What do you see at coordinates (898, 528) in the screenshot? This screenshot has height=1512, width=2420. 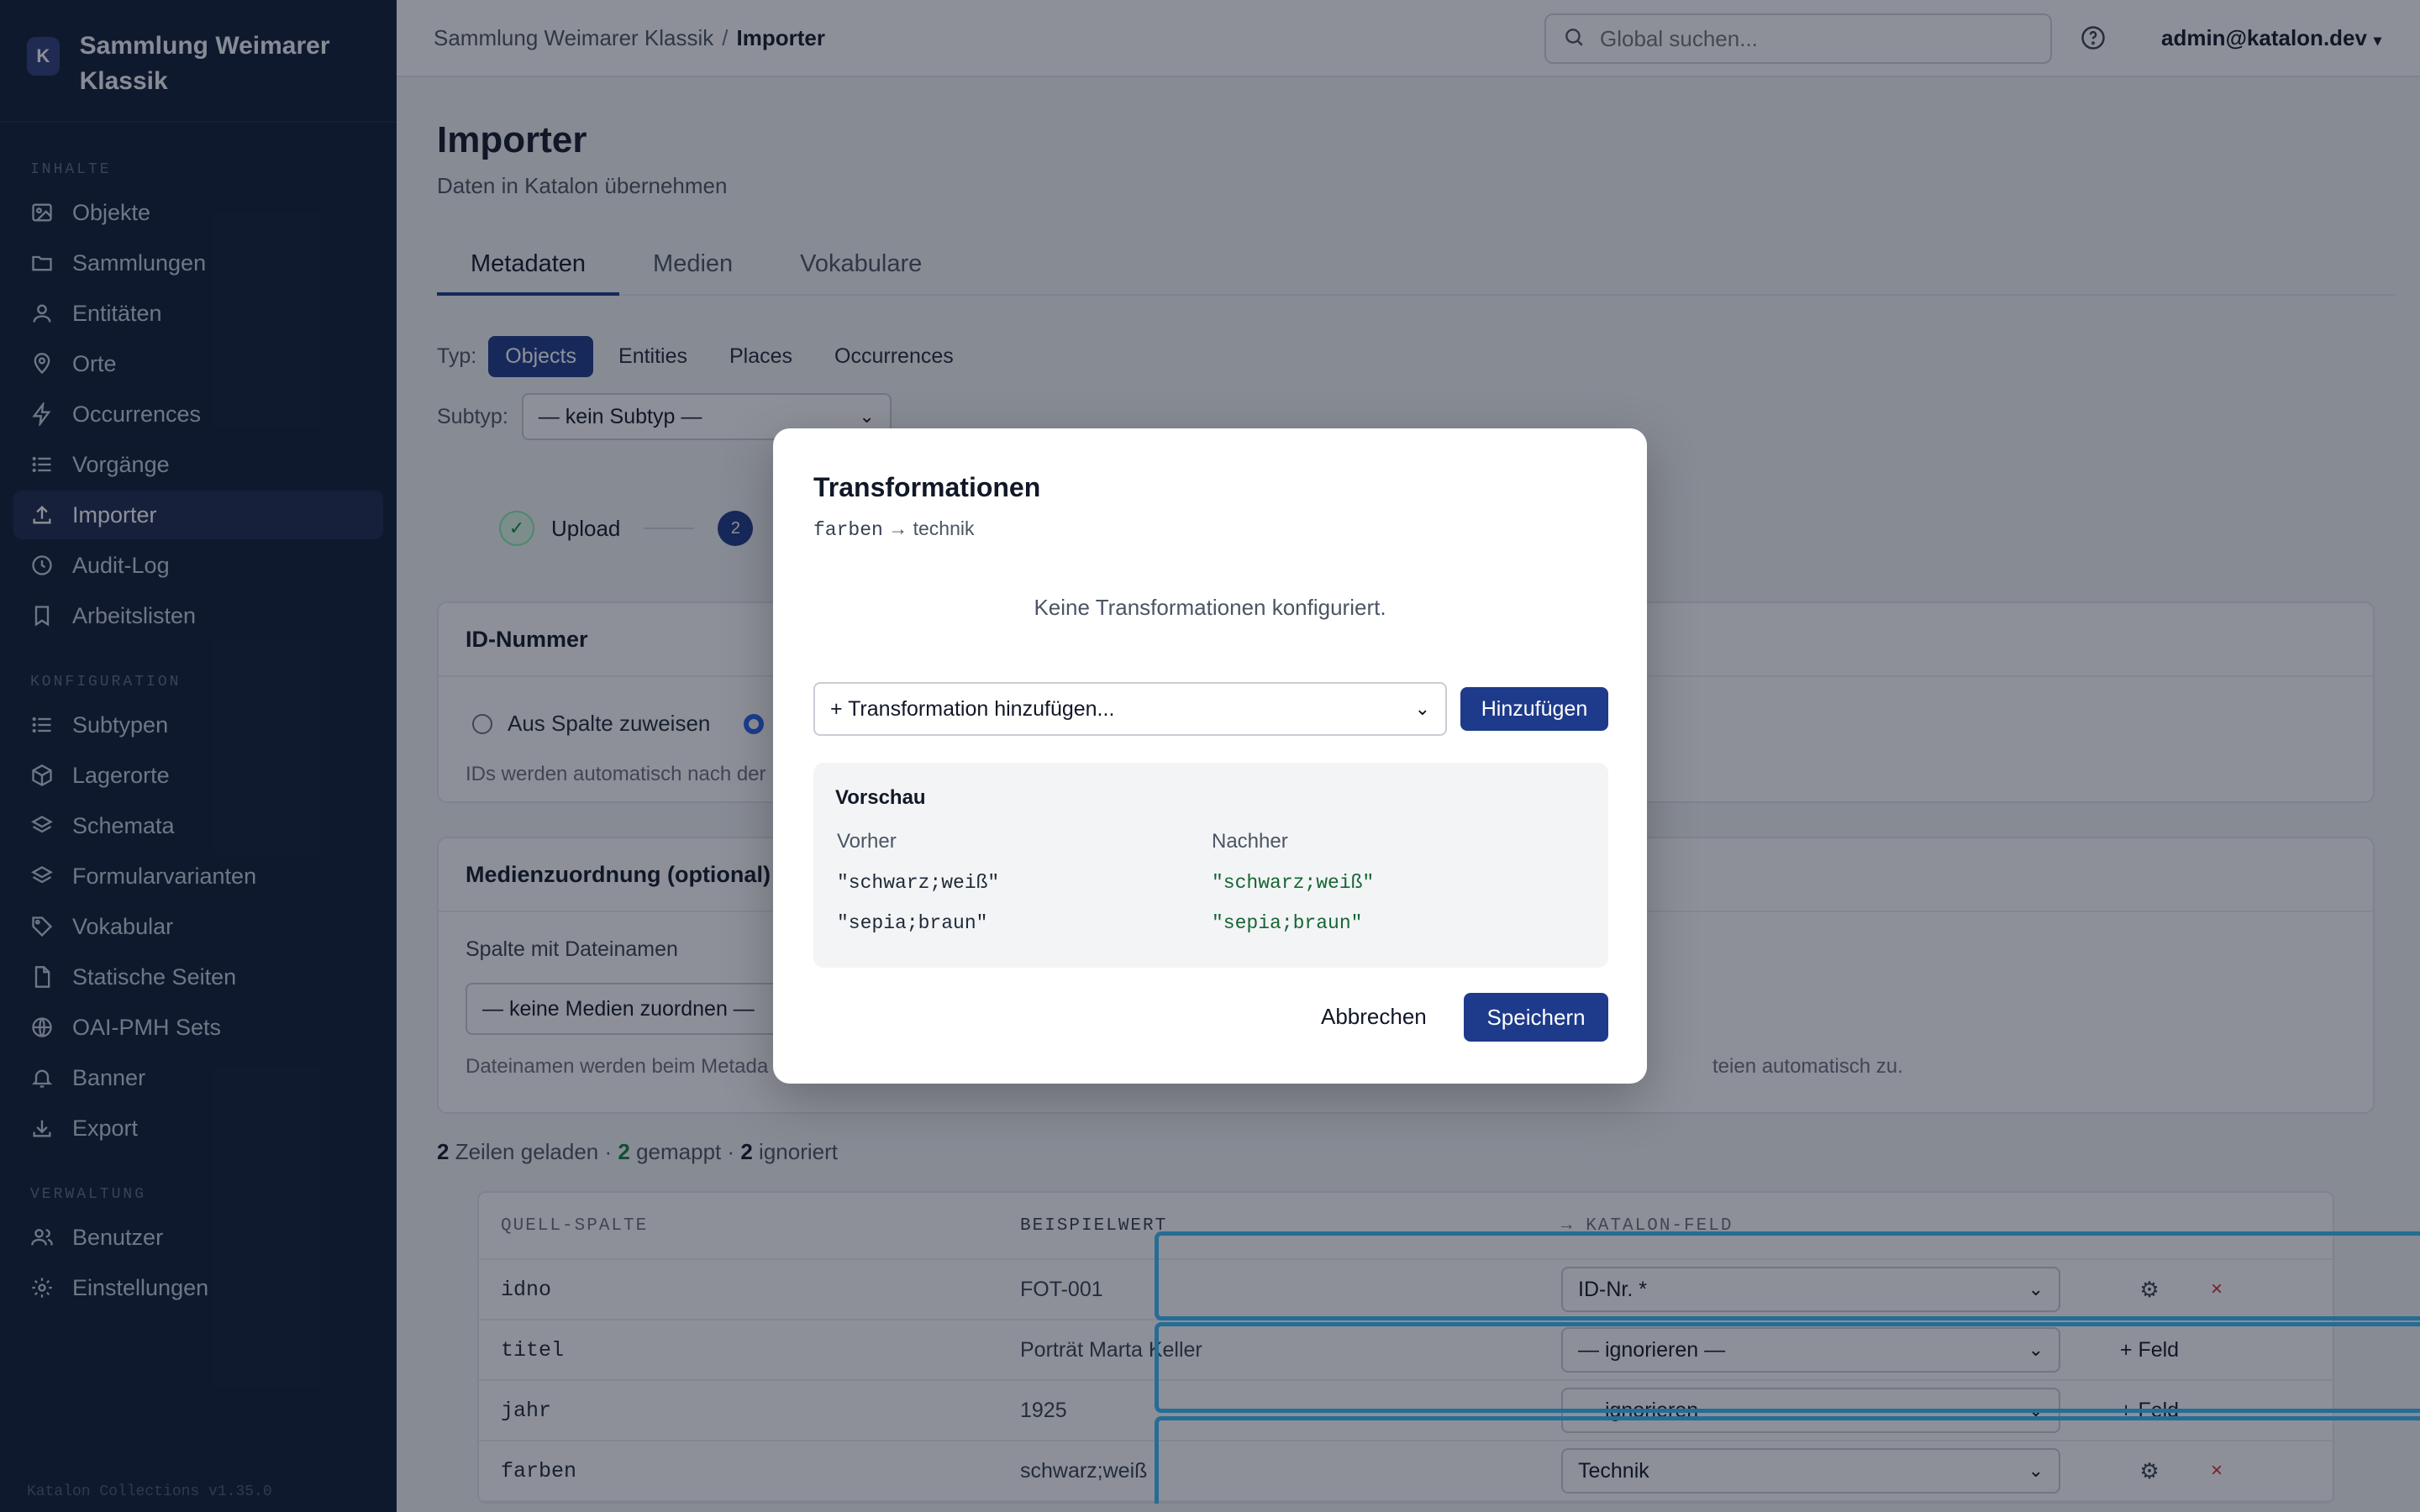 I see `arrow-right-icon: →` at bounding box center [898, 528].